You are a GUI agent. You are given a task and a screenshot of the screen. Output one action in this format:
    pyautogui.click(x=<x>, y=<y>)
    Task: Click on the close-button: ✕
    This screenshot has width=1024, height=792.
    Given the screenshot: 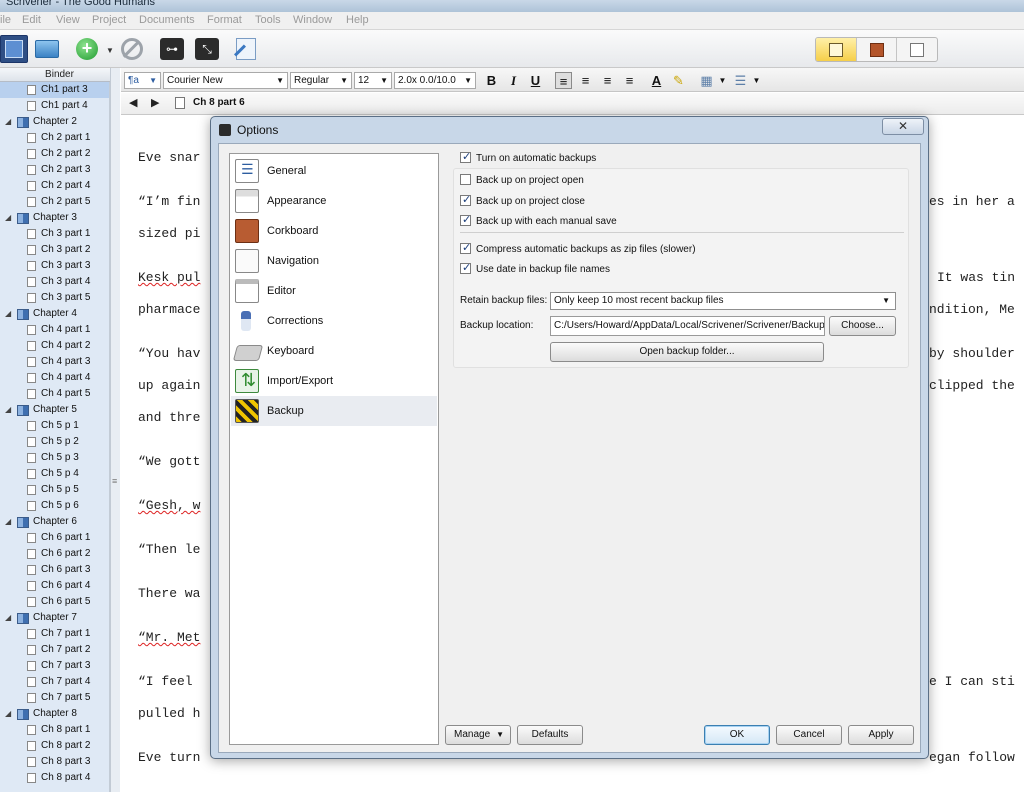 What is the action you would take?
    pyautogui.click(x=903, y=126)
    